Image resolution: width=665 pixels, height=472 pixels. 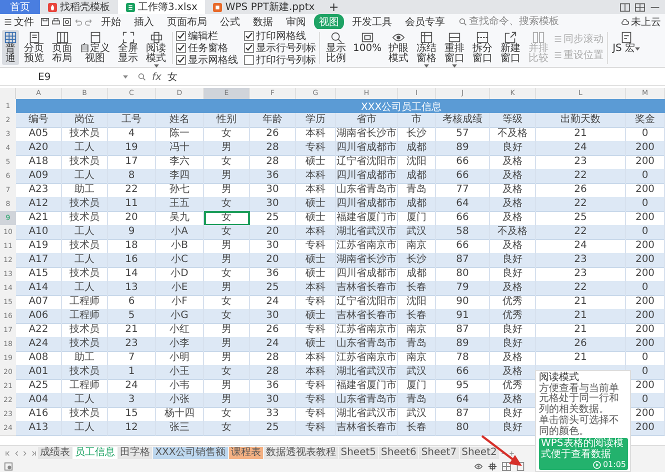 I want to click on ribbon-button: 新建窗口, so click(x=511, y=47).